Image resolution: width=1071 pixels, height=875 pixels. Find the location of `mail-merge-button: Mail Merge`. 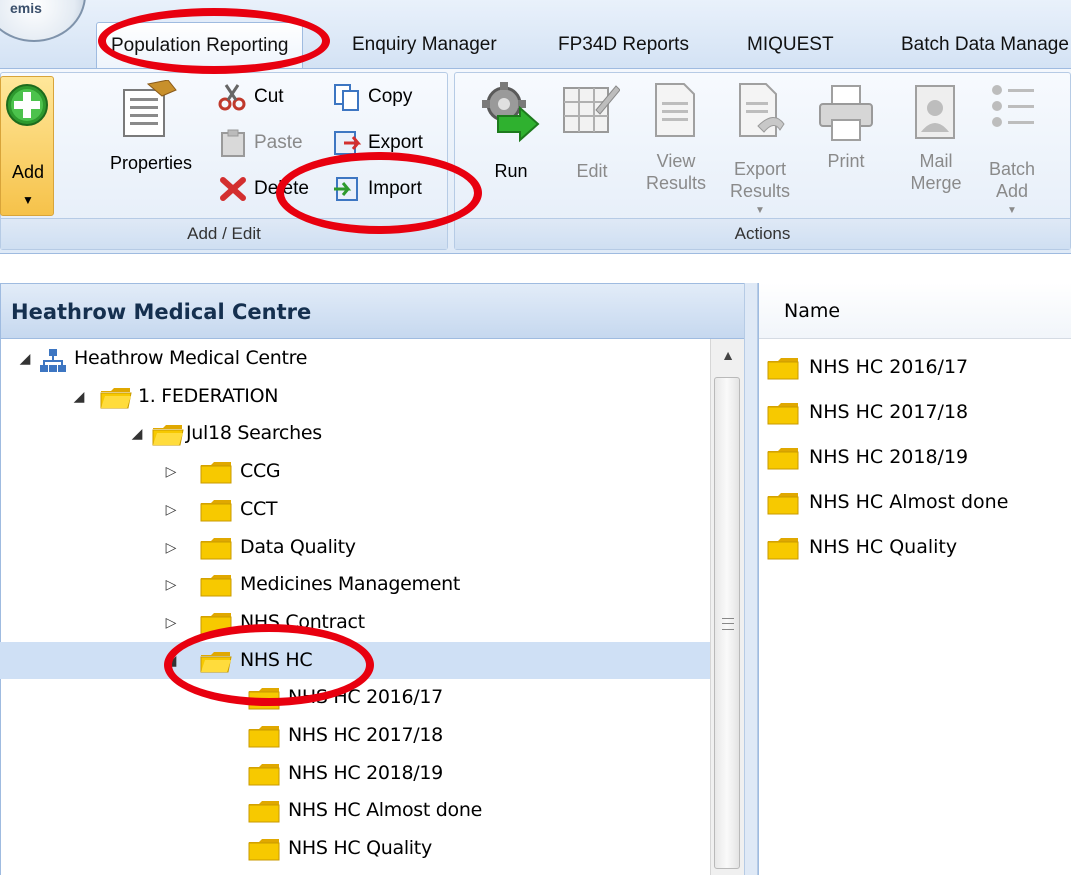

mail-merge-button: Mail Merge is located at coordinates (936, 139).